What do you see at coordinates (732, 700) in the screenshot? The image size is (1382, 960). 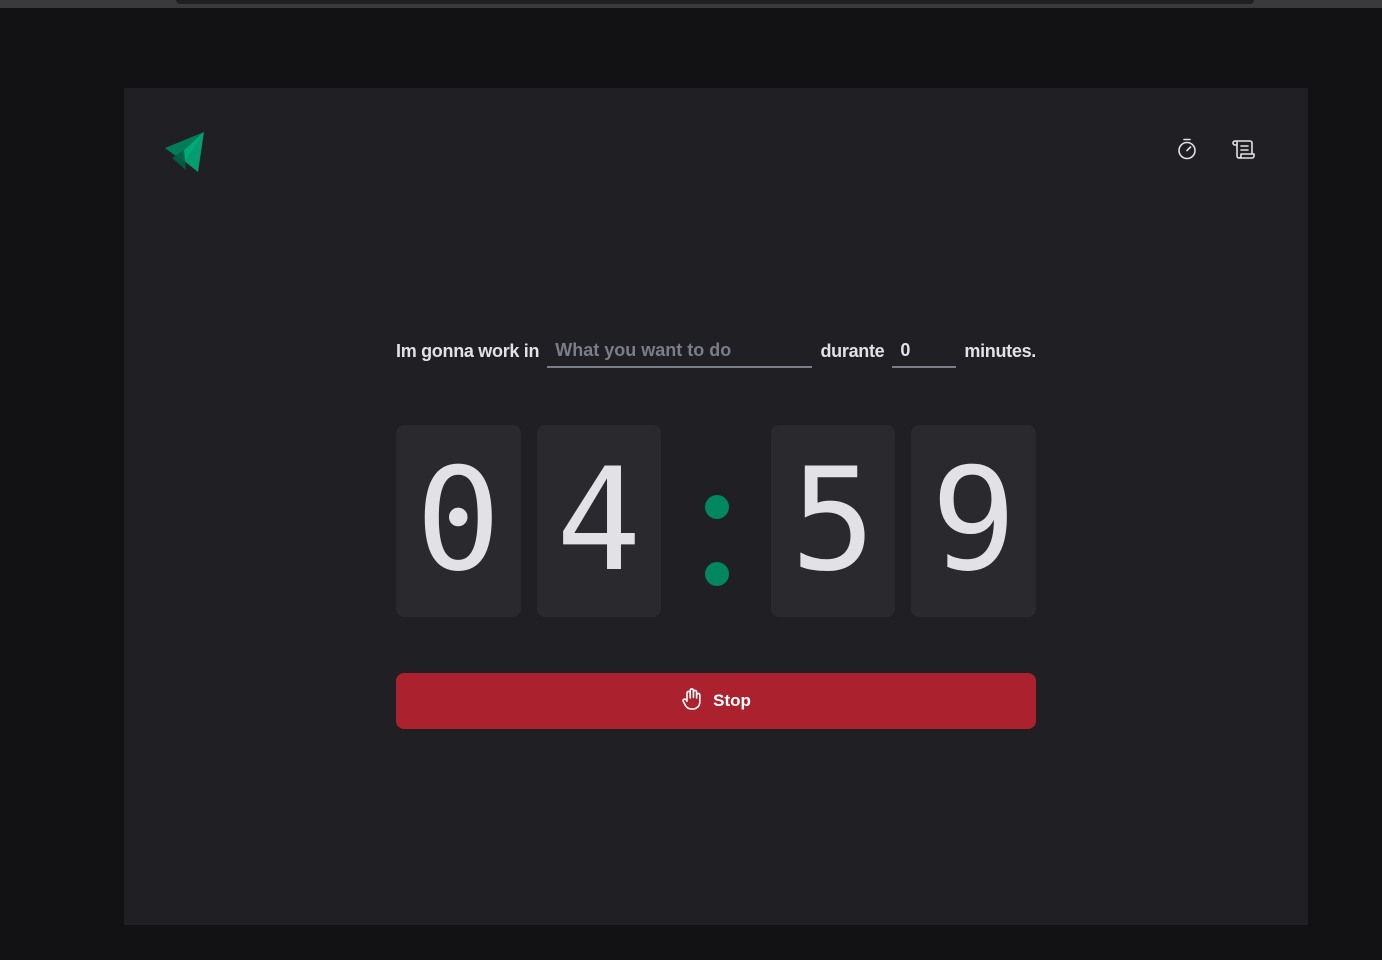 I see `stop-button-label: Stop` at bounding box center [732, 700].